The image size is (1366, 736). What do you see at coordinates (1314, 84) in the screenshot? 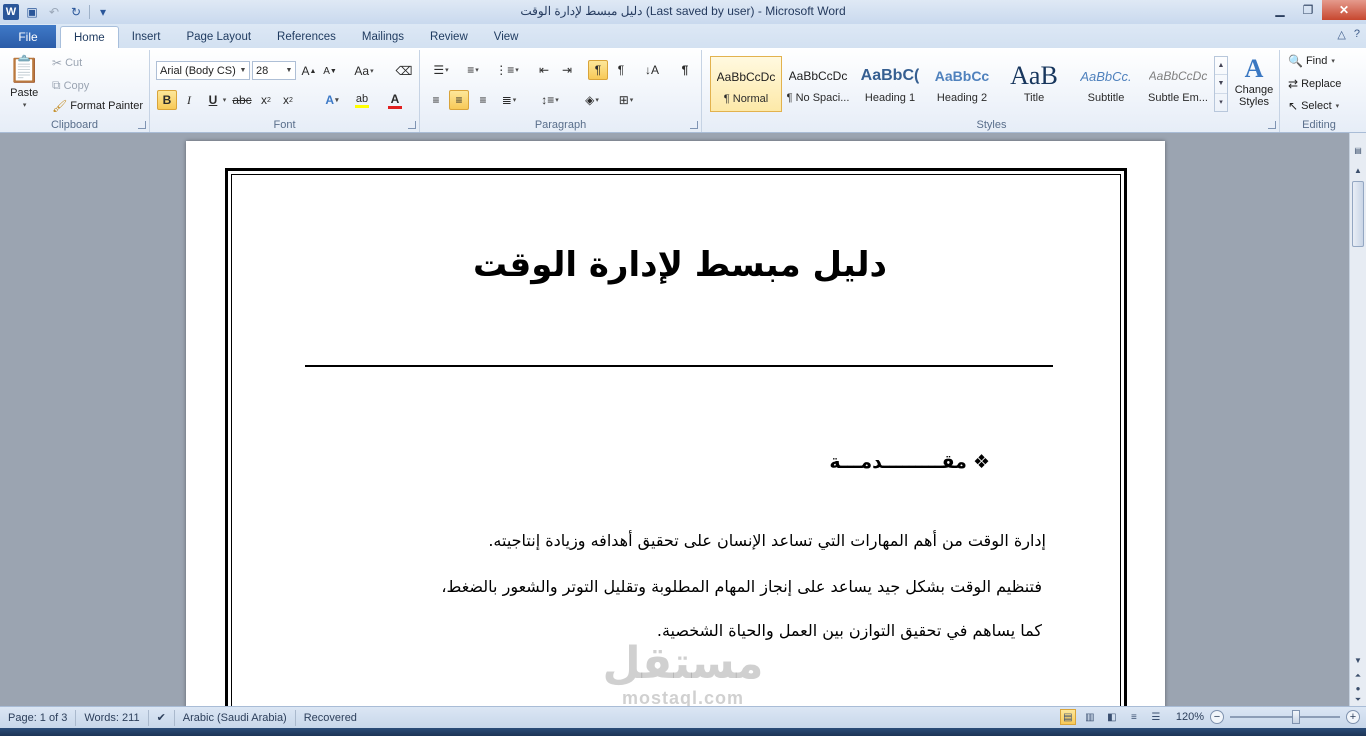
I see `replace-button: ⇄ Replace` at bounding box center [1314, 84].